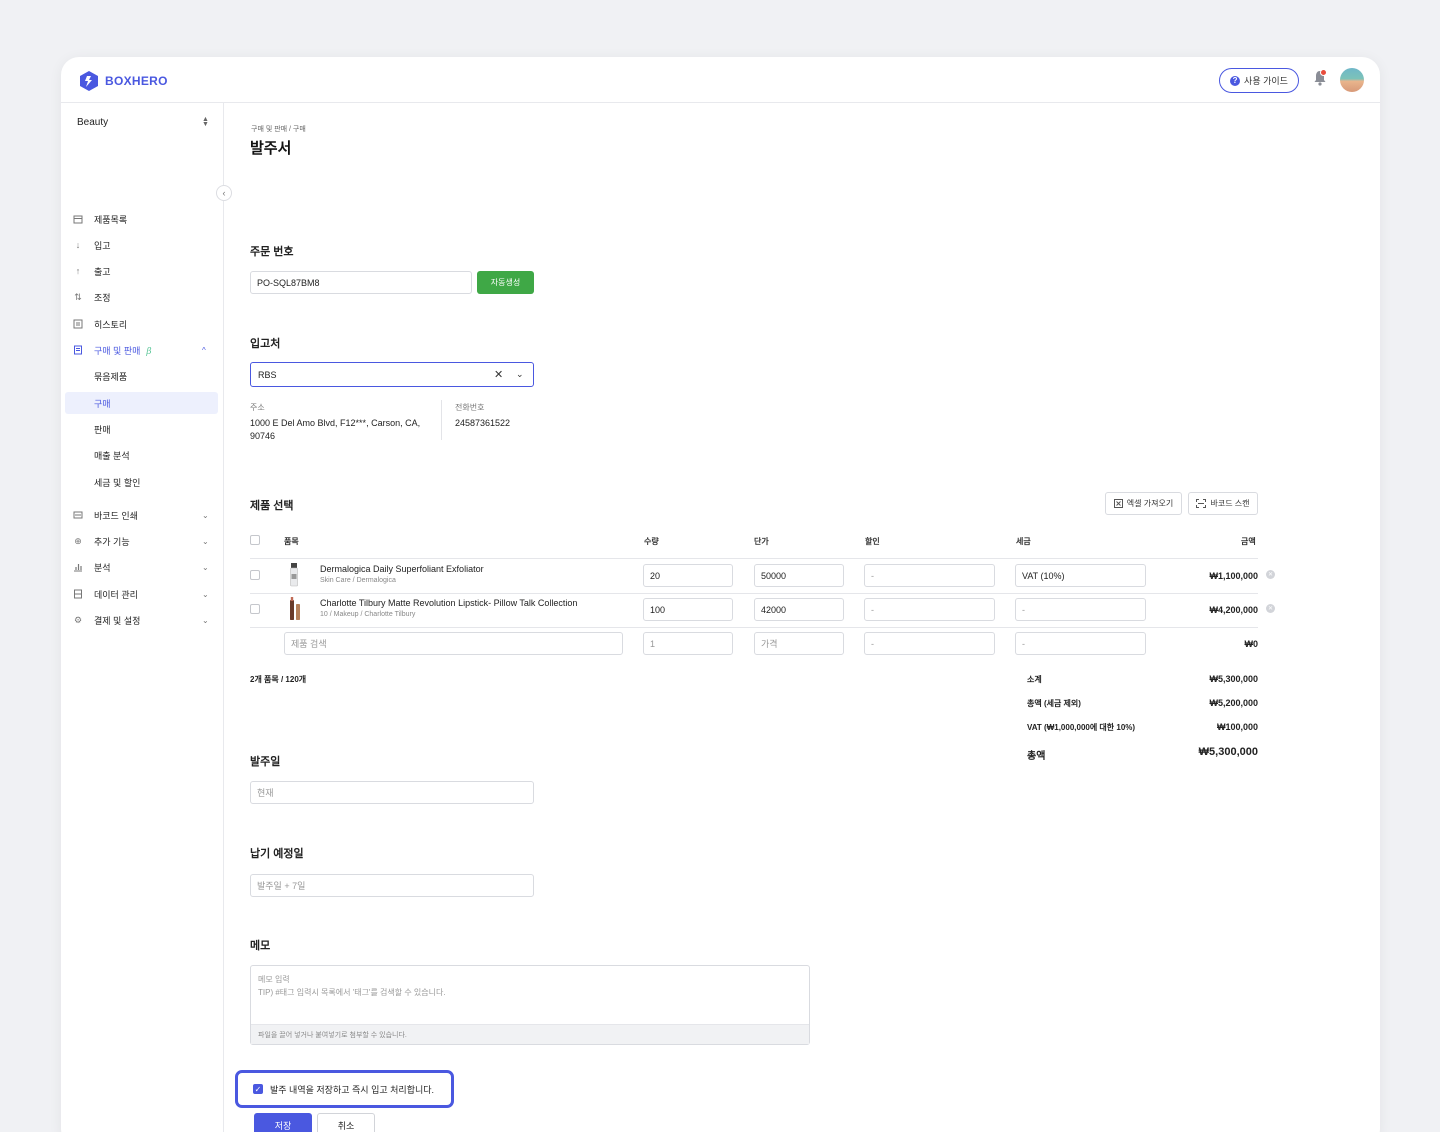 This screenshot has height=1132, width=1440. Describe the element at coordinates (799, 609) in the screenshot. I see `price-input: 42000` at that location.